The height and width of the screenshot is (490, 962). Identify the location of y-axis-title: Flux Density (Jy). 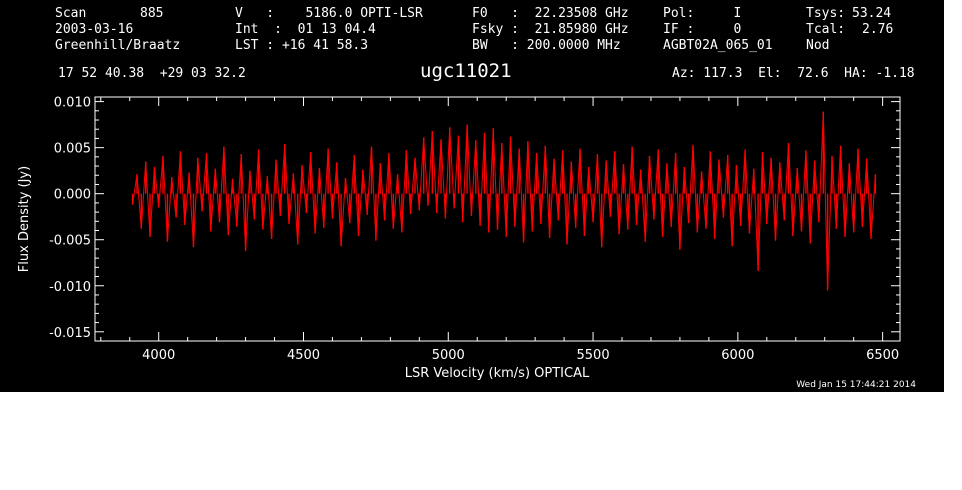
(24, 219).